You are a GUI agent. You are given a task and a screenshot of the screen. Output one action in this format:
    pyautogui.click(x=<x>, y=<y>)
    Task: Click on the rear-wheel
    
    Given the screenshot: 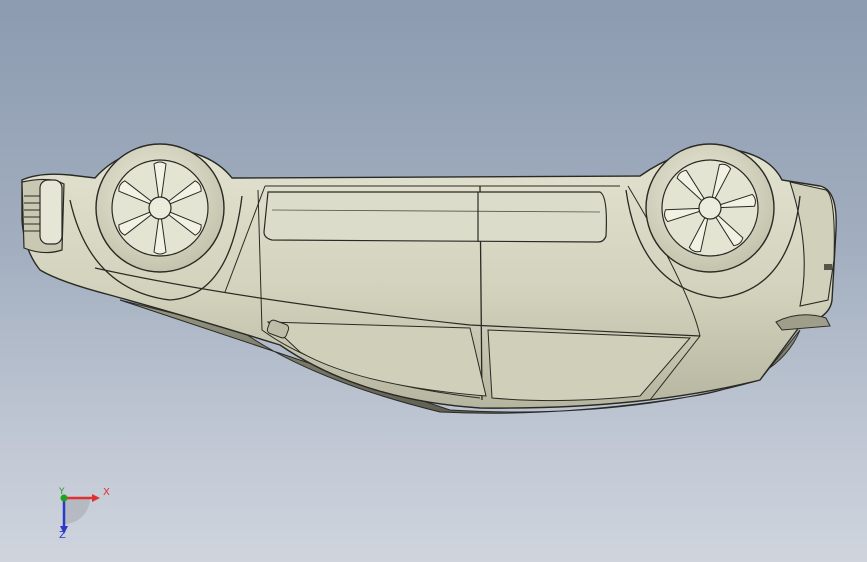 What is the action you would take?
    pyautogui.click(x=710, y=208)
    